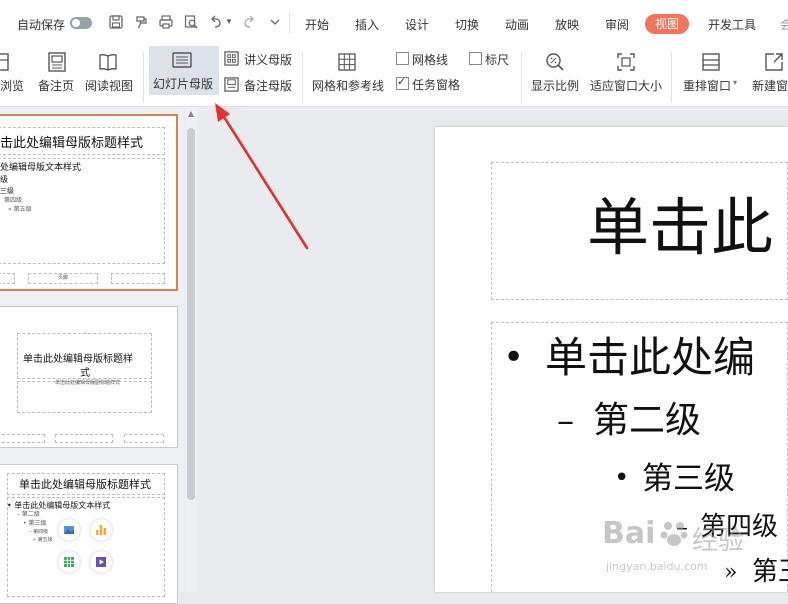 The height and width of the screenshot is (604, 788). I want to click on fit-window-icon, so click(626, 62).